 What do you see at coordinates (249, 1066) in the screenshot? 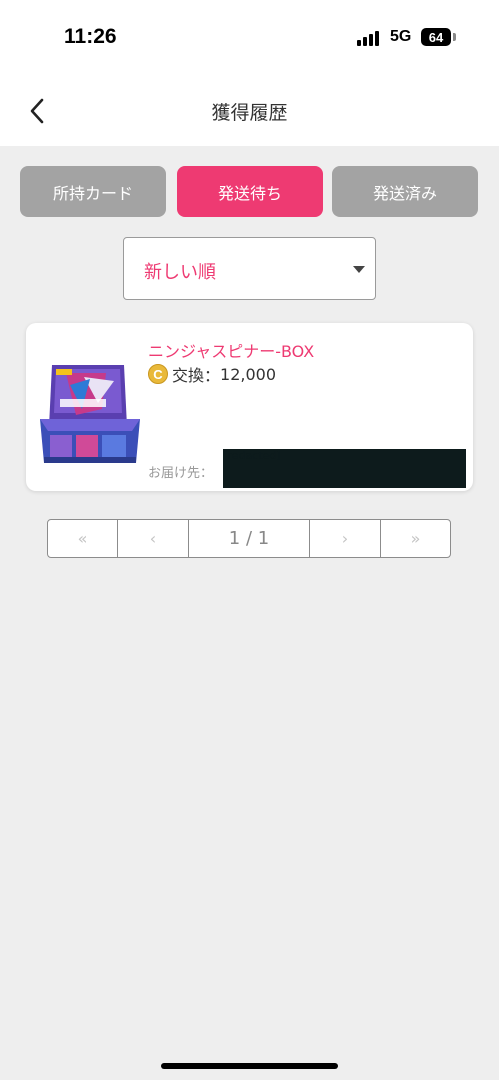
I see `home-indicator` at bounding box center [249, 1066].